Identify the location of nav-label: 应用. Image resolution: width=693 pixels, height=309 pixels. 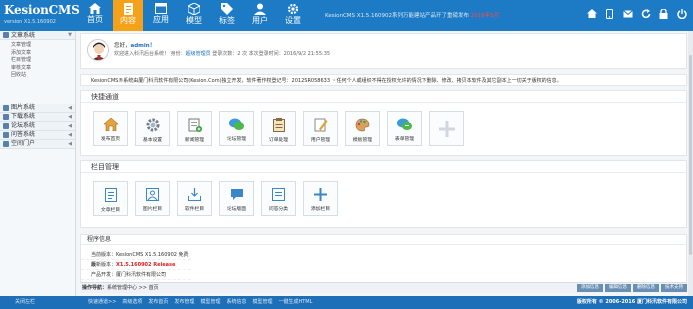
(161, 19).